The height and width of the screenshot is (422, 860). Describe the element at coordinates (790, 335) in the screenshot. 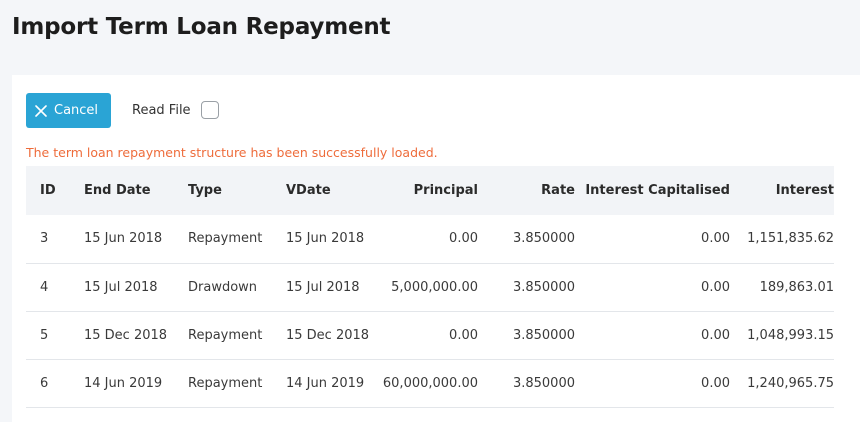

I see `cell-interest: 1,048,993.15` at that location.